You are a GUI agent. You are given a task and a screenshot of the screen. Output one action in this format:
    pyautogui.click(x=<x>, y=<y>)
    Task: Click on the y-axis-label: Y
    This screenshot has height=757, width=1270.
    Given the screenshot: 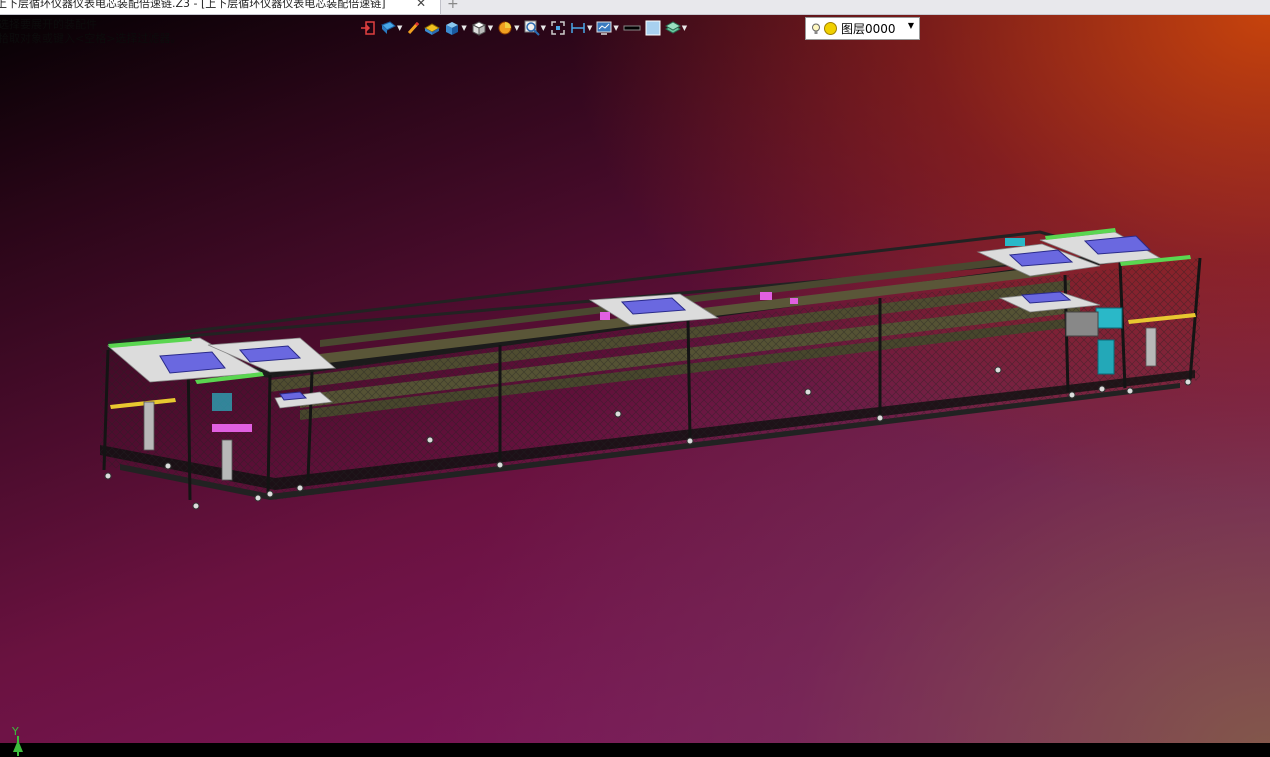 What is the action you would take?
    pyautogui.click(x=15, y=731)
    